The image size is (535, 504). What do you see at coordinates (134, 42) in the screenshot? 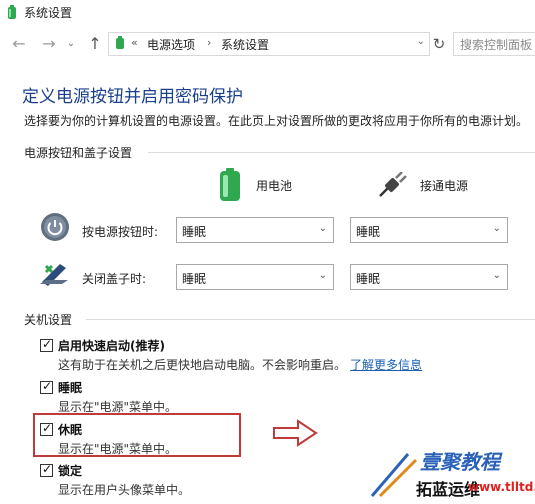
I see `breadcrumb-overflow: «` at bounding box center [134, 42].